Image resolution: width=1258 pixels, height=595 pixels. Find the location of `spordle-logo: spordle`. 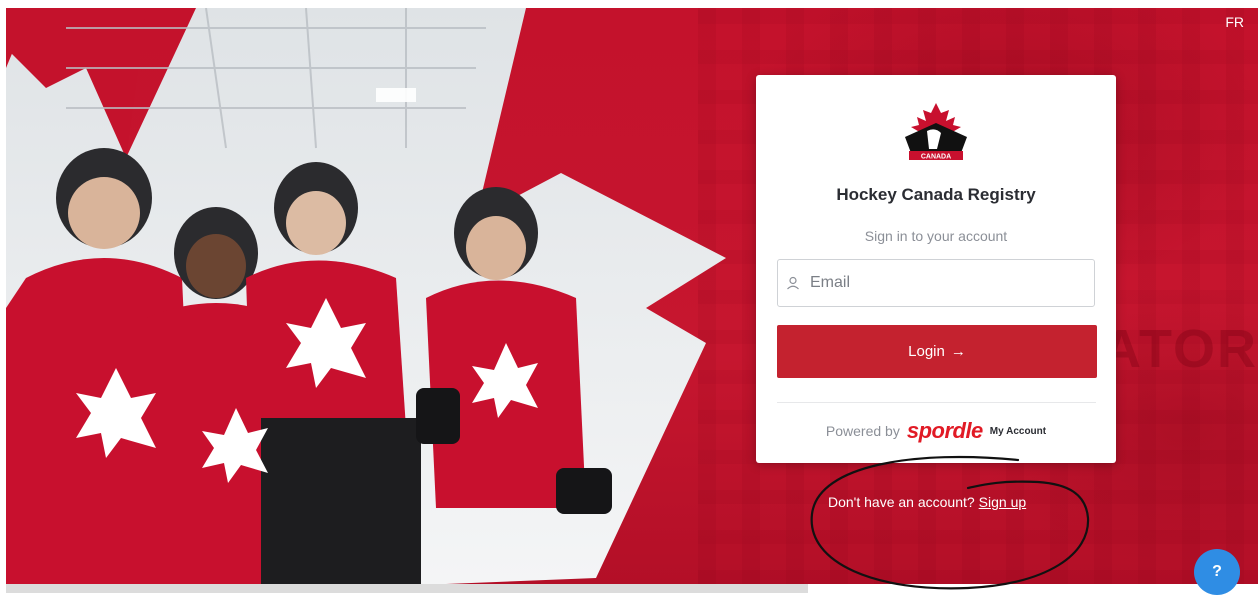

spordle-logo: spordle is located at coordinates (944, 430).